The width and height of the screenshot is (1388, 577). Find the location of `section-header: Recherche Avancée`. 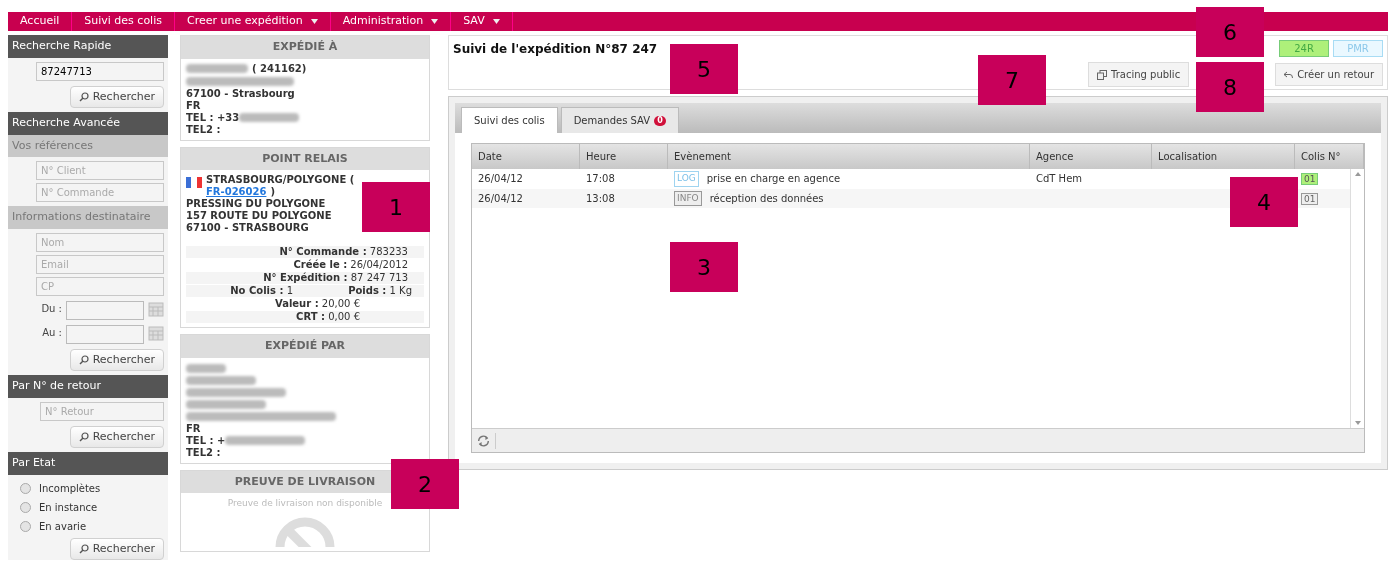

section-header: Recherche Avancée is located at coordinates (88, 123).